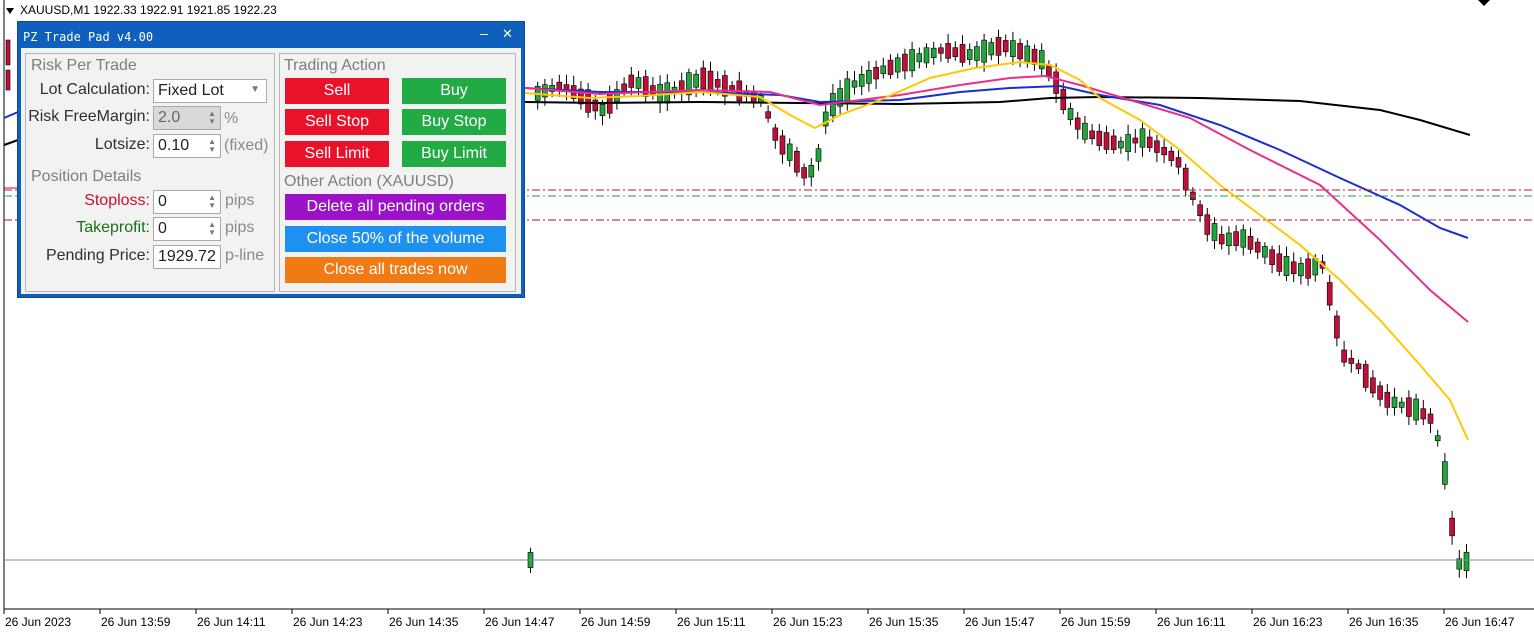  Describe the element at coordinates (246, 145) in the screenshot. I see `lotsize-unit: (fixed)` at that location.